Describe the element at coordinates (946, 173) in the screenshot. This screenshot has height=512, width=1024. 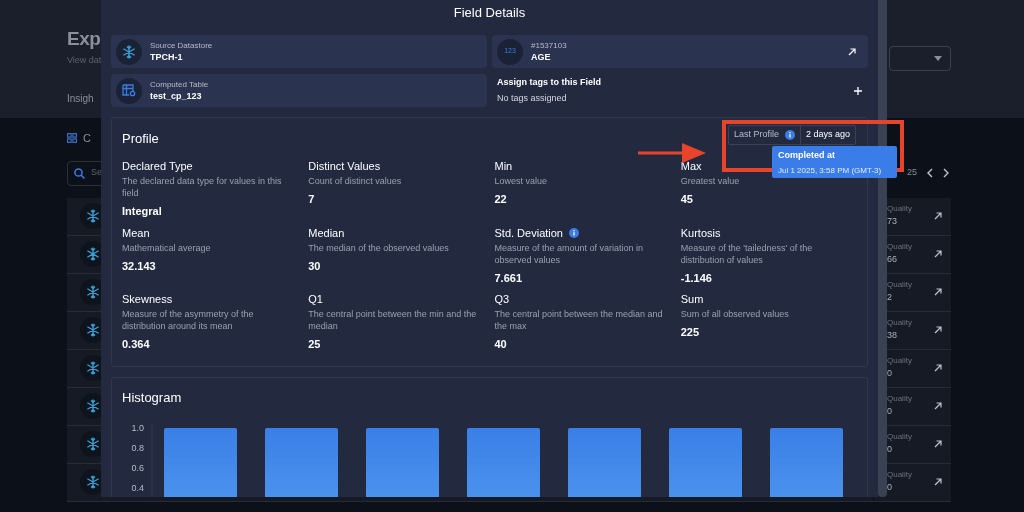
I see `chevron-right-icon` at that location.